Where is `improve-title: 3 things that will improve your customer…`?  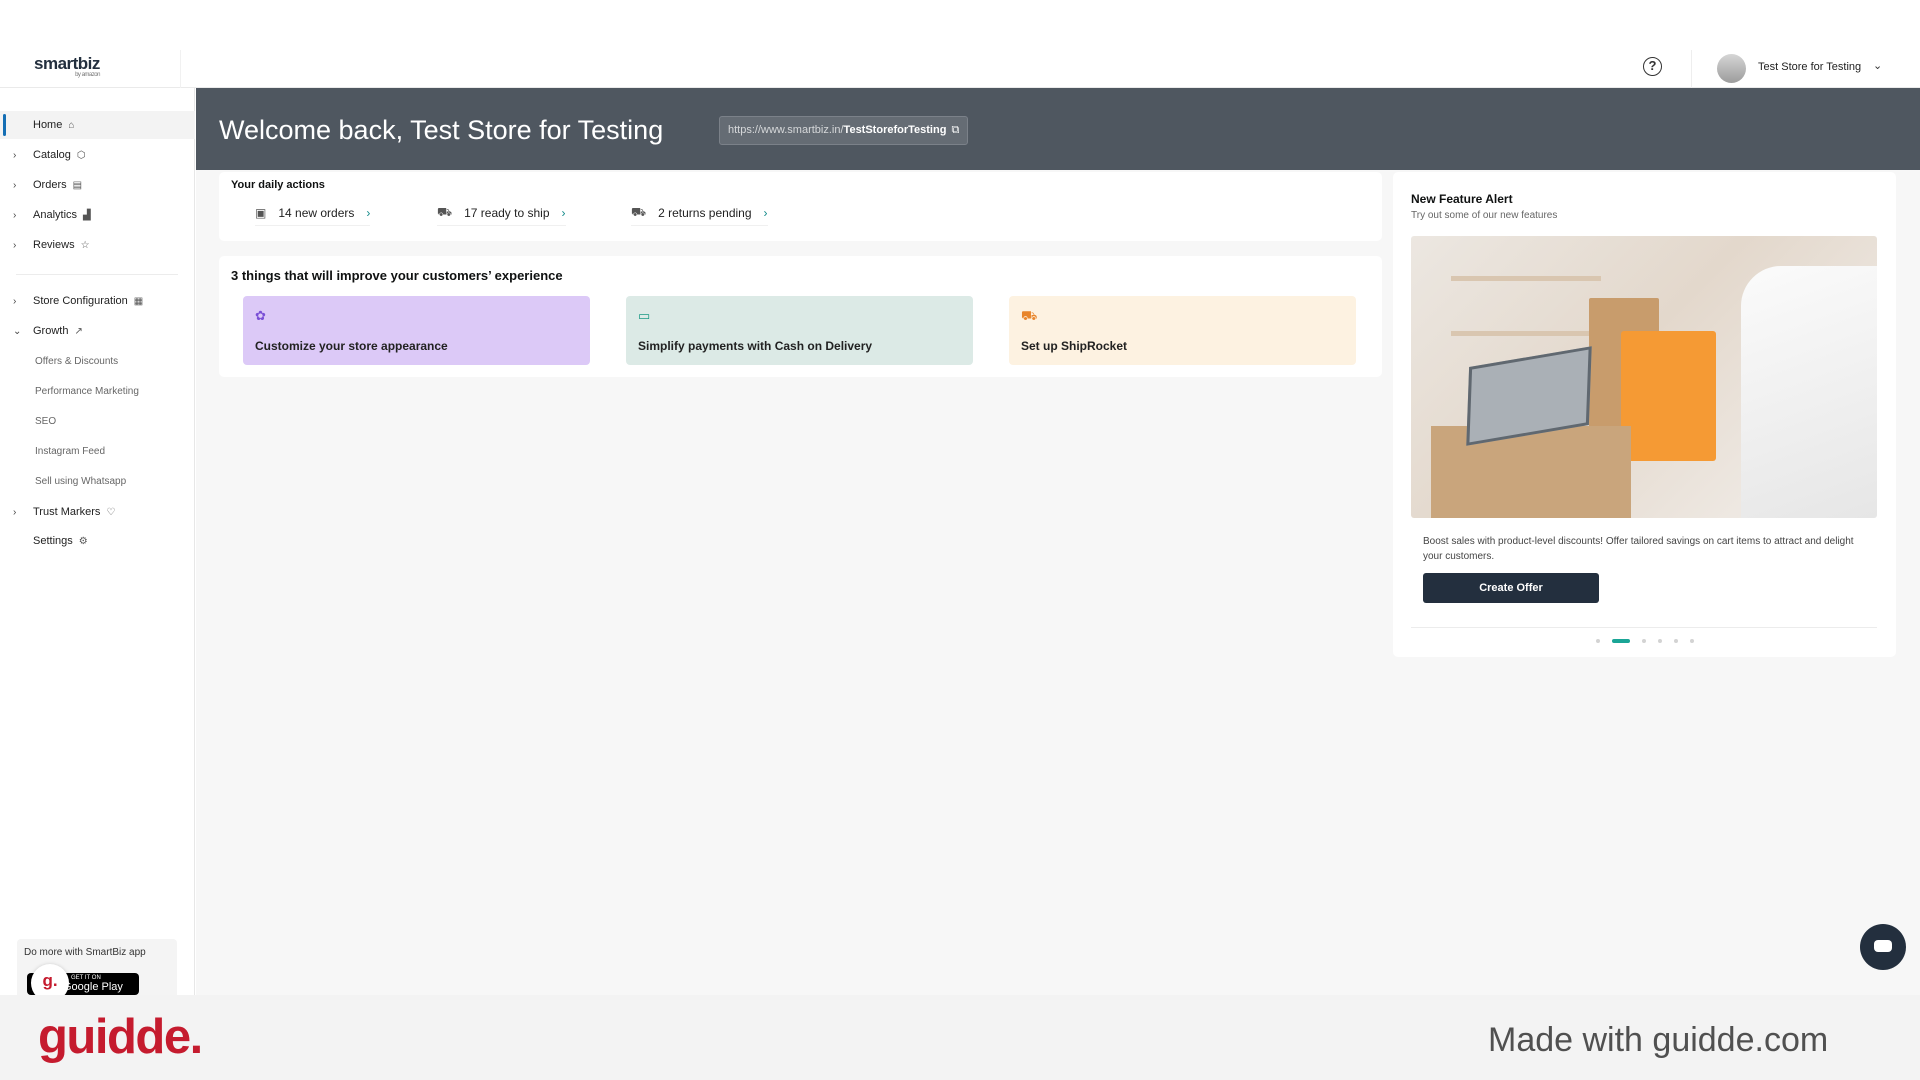
improve-title: 3 things that will improve your customer… is located at coordinates (397, 275).